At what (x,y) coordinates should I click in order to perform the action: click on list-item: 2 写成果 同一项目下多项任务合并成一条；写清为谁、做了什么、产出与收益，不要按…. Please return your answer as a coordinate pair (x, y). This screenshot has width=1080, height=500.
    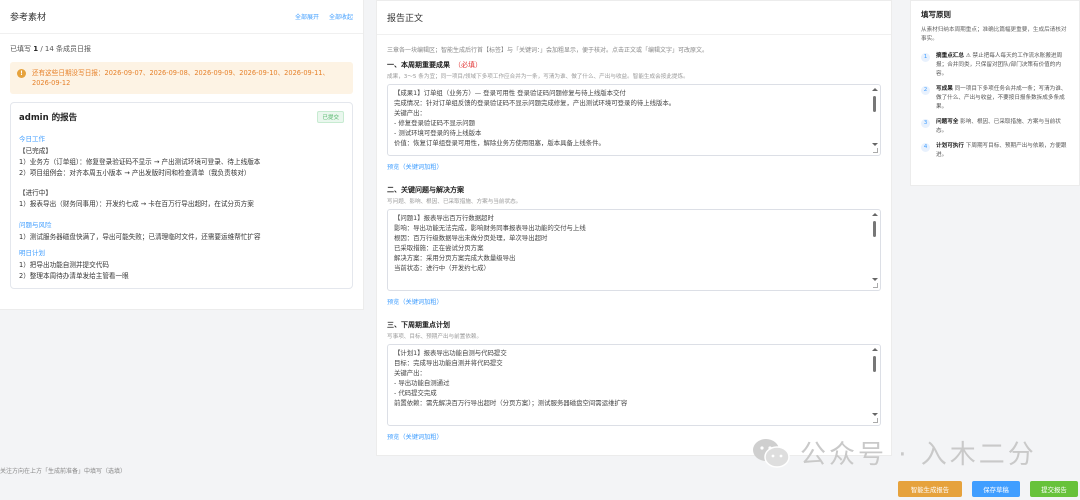
    Looking at the image, I should click on (995, 98).